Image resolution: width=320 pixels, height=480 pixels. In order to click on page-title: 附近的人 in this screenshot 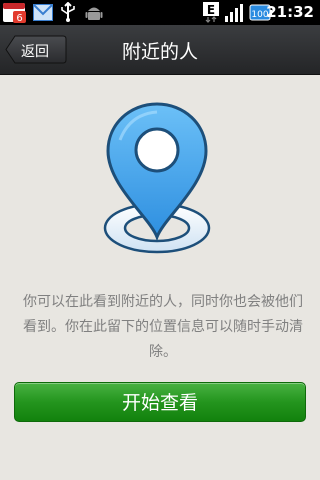, I will do `click(159, 52)`.